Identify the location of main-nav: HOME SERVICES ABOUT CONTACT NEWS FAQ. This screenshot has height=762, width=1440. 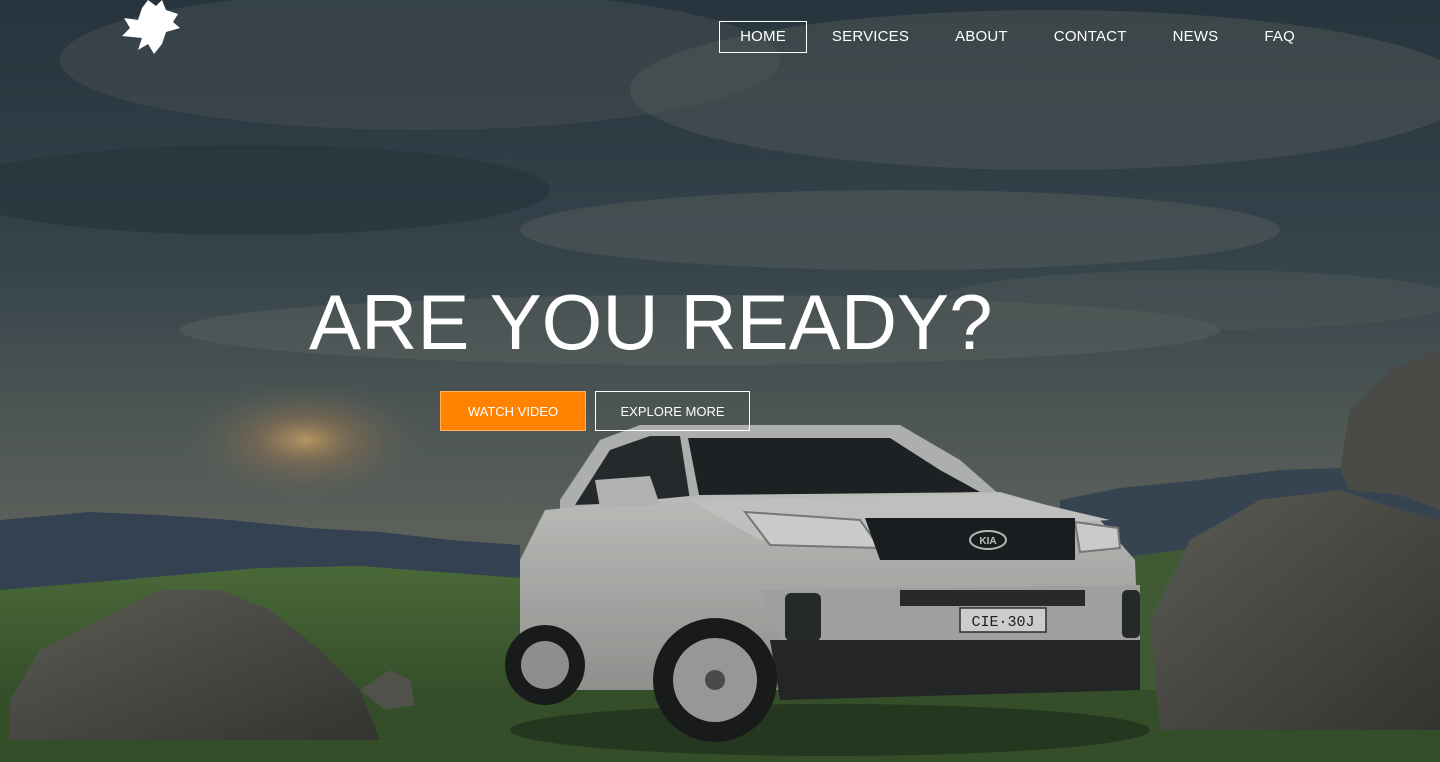
(1015, 37).